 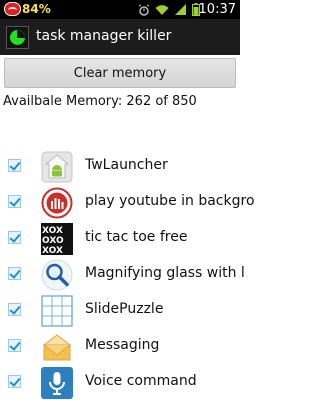 What do you see at coordinates (104, 36) in the screenshot?
I see `app-title: task manager killer` at bounding box center [104, 36].